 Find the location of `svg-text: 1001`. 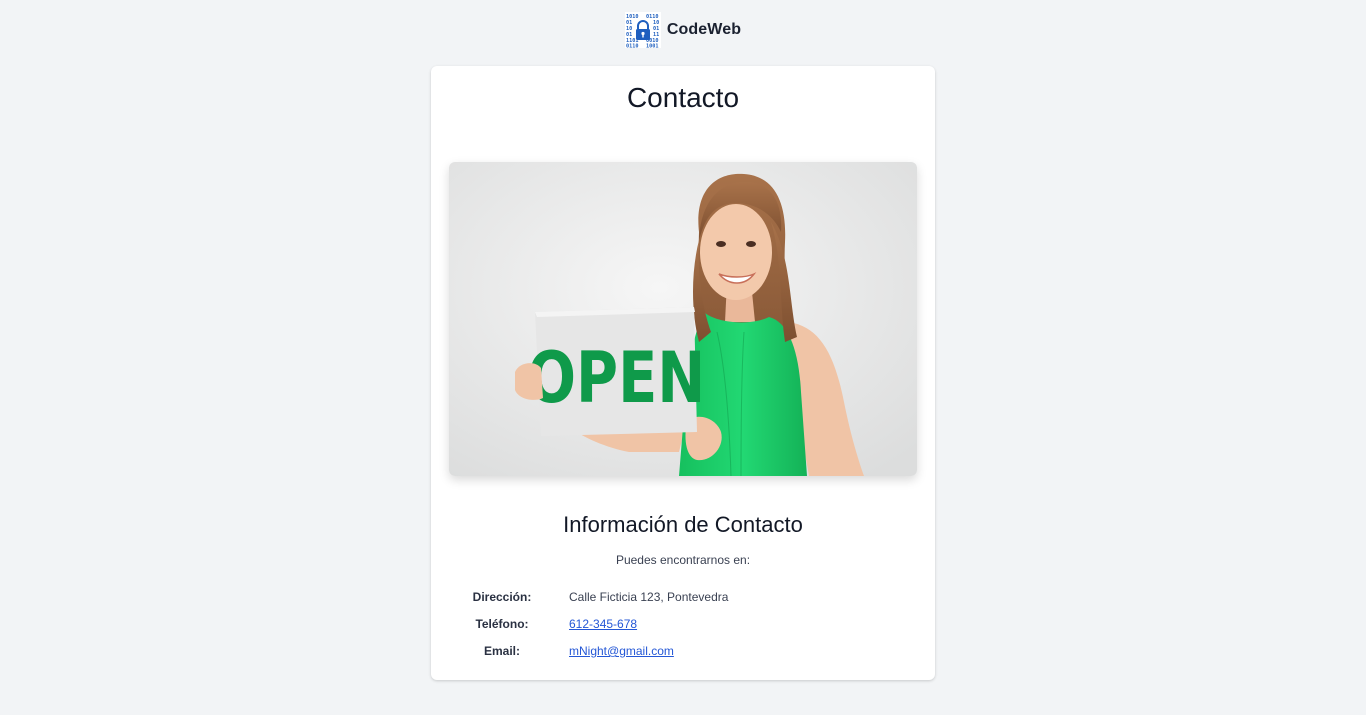

svg-text: 1001 is located at coordinates (652, 46).